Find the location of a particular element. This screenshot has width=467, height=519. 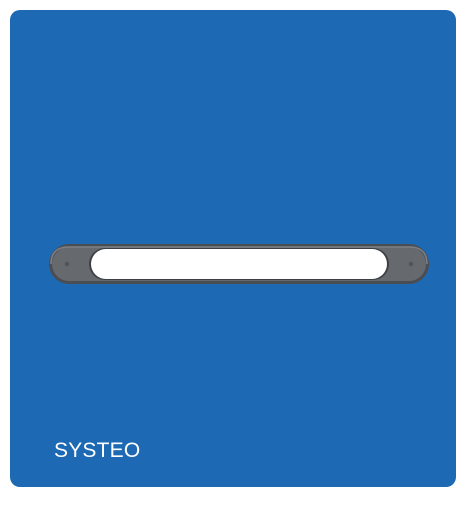

product-name-label: SYSTEO is located at coordinates (97, 450).